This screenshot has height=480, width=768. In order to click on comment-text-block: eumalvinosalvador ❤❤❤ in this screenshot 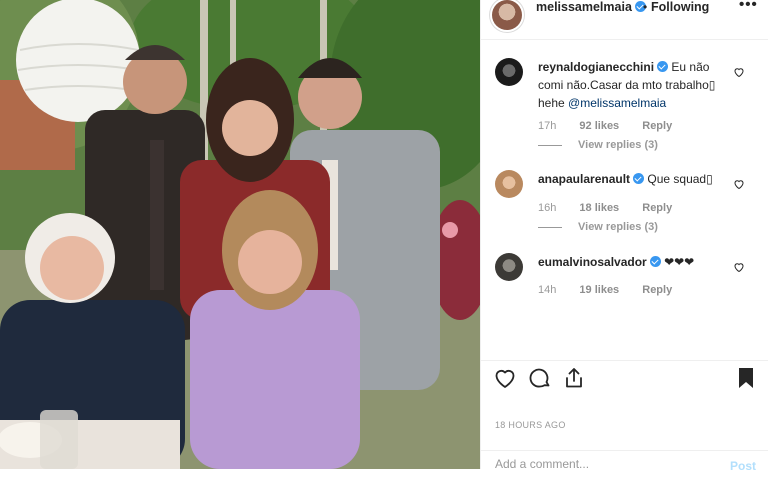, I will do `click(633, 262)`.